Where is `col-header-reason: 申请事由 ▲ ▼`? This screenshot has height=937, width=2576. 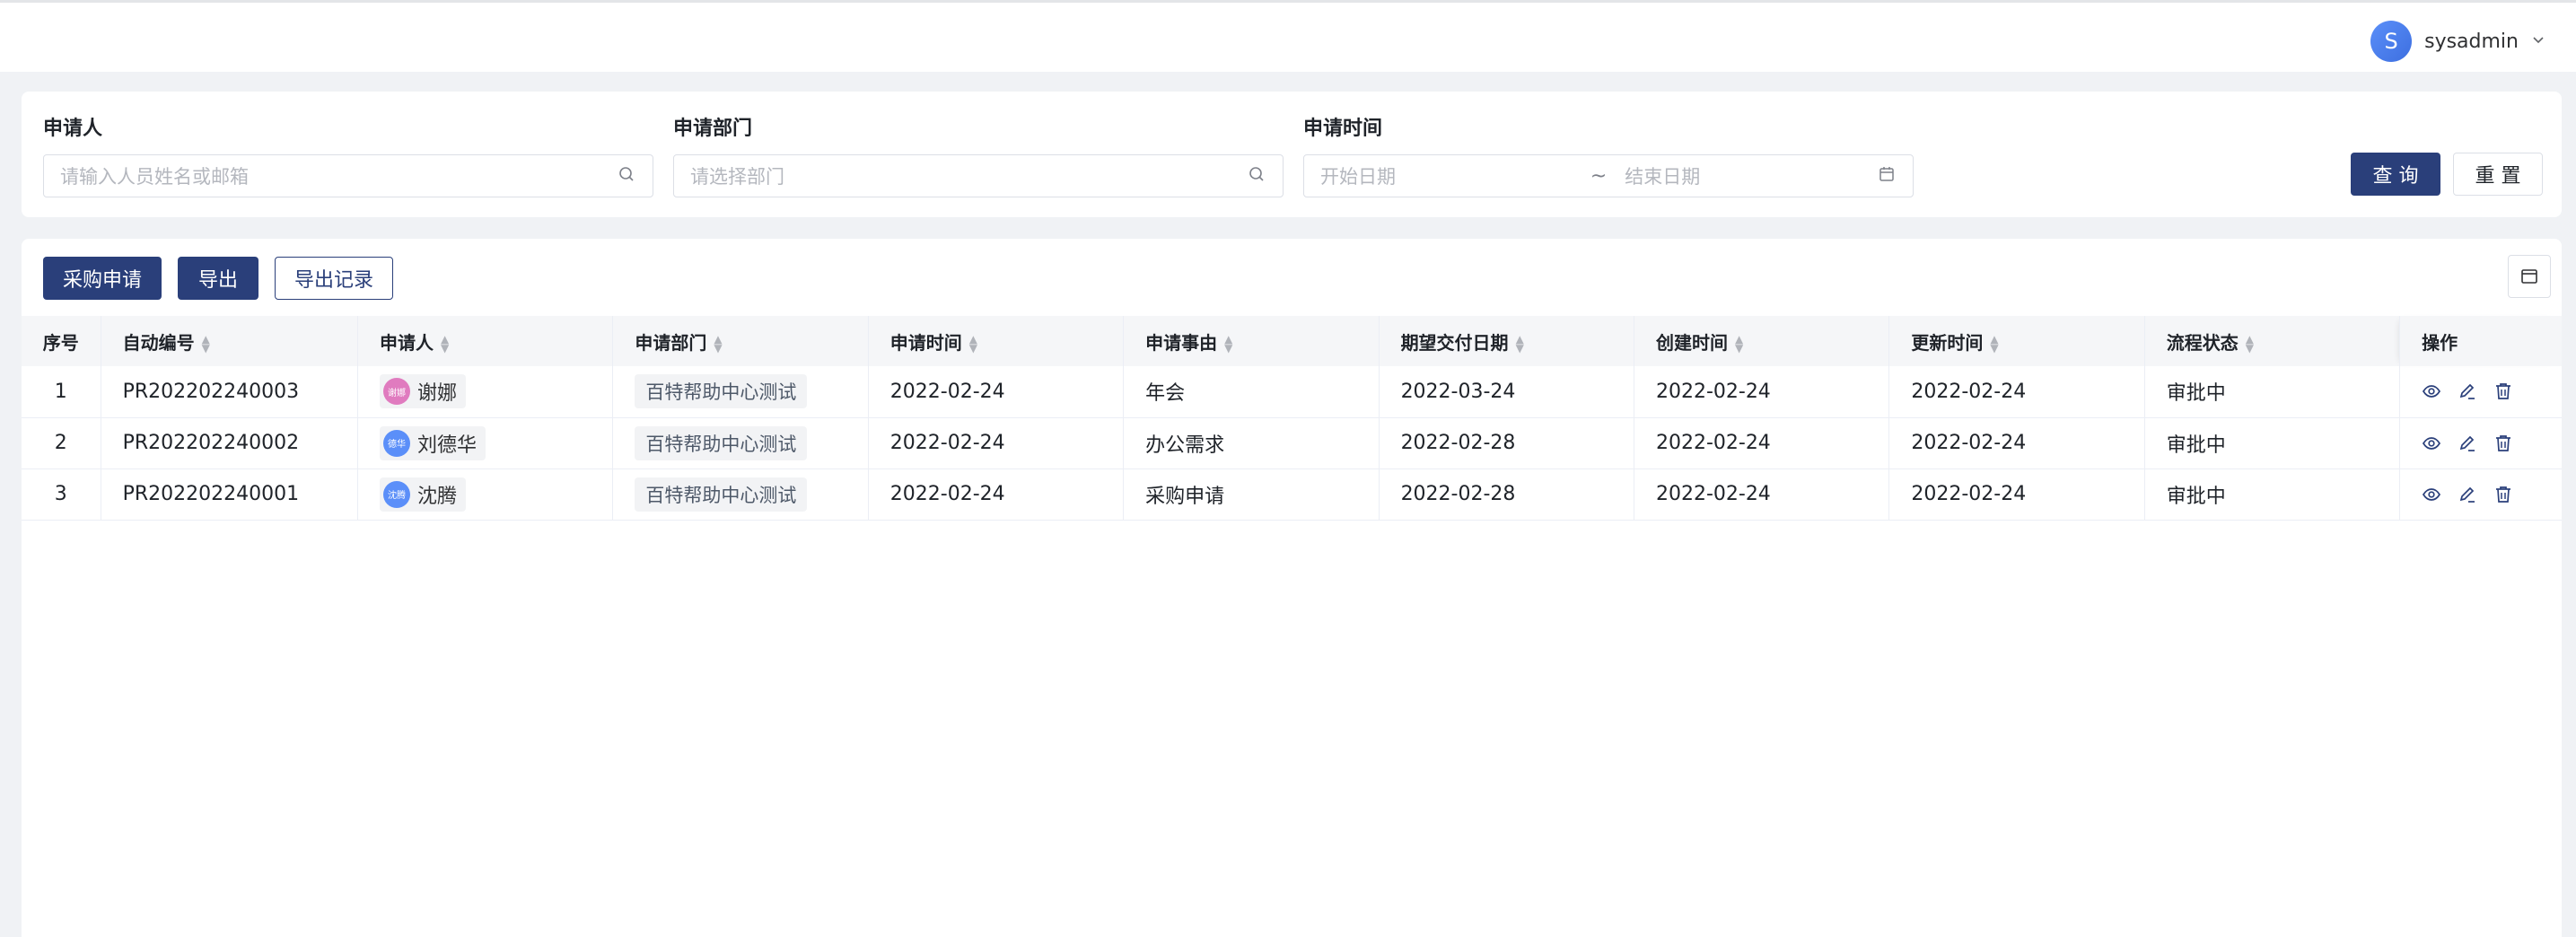
col-header-reason: 申请事由 ▲ ▼ is located at coordinates (1251, 341).